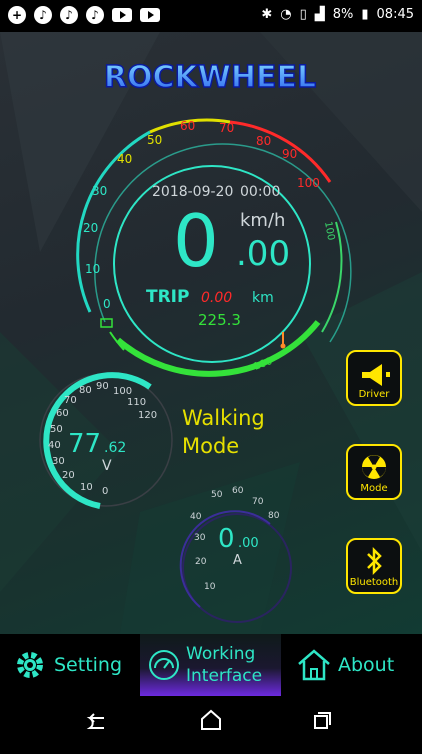 Image resolution: width=422 pixels, height=754 pixels. What do you see at coordinates (201, 562) in the screenshot?
I see `current-scale-label: 20` at bounding box center [201, 562].